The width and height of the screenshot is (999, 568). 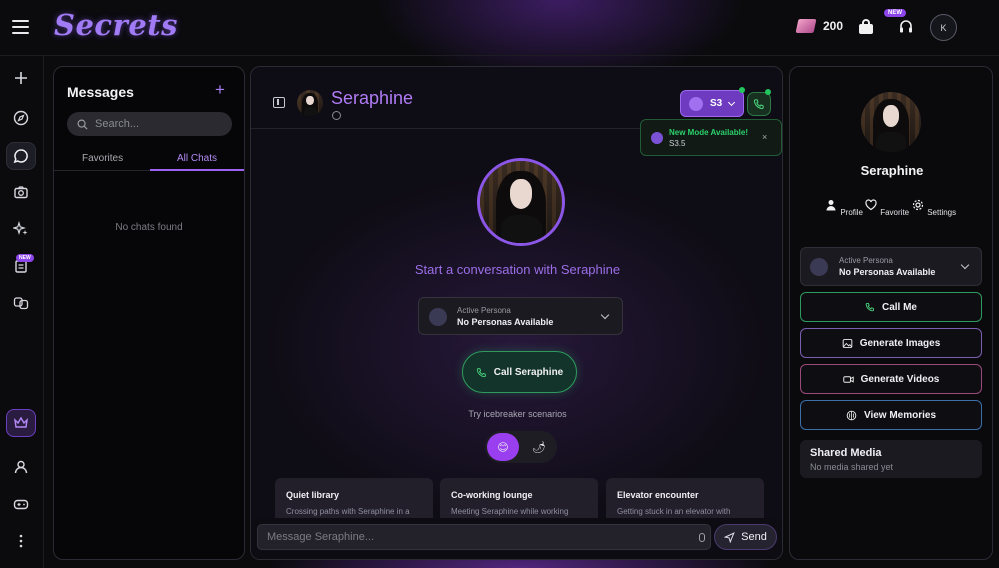 What do you see at coordinates (520, 316) in the screenshot?
I see `persona-selector: Active Persona No Personas Available` at bounding box center [520, 316].